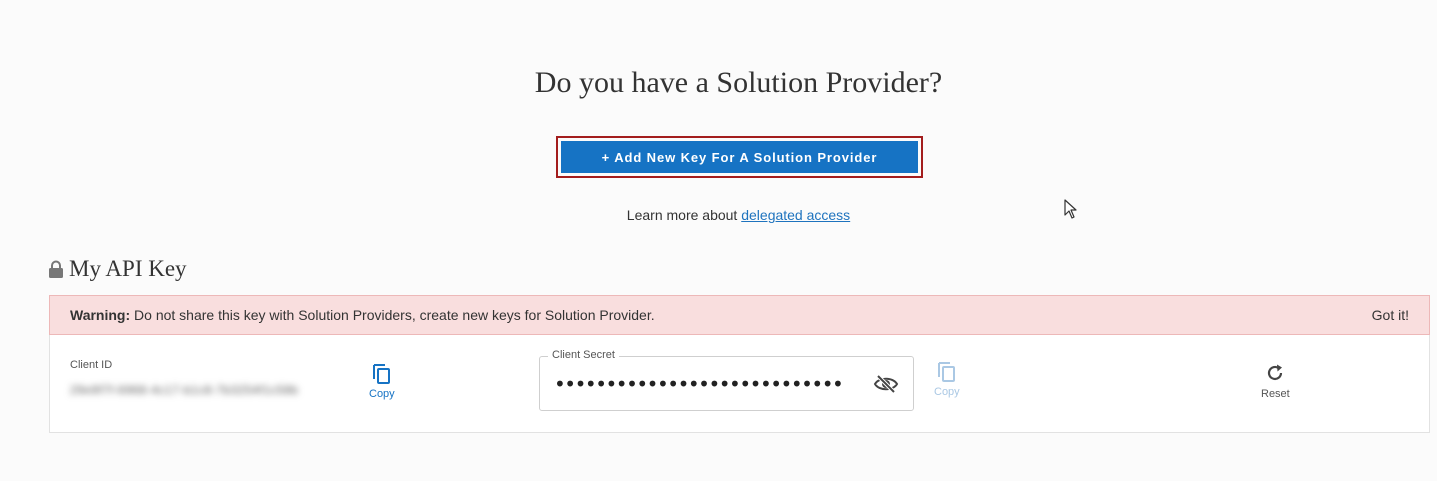 The width and height of the screenshot is (1437, 481). Describe the element at coordinates (886, 384) in the screenshot. I see `eye-off-icon` at that location.